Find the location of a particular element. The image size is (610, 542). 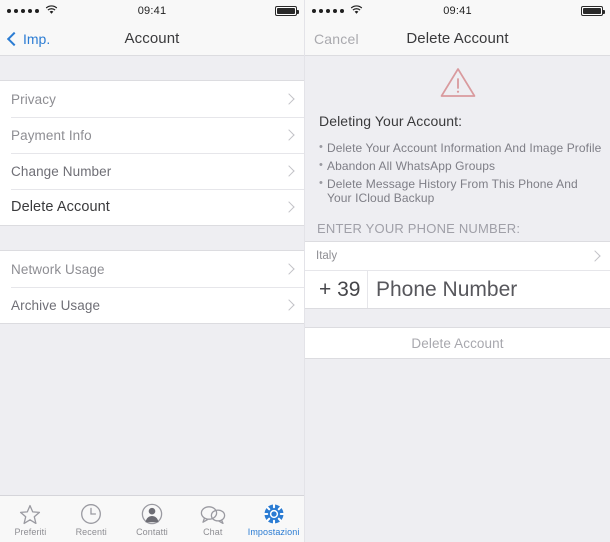

row-label: Delete Account is located at coordinates (60, 207).